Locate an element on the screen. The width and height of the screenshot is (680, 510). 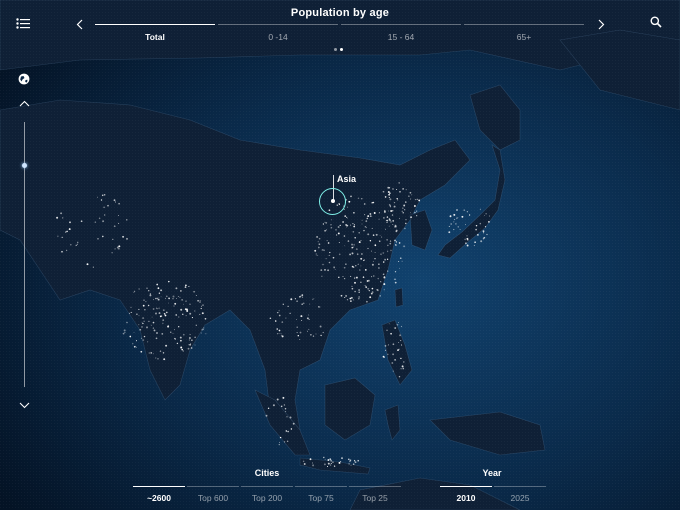
zoom-slider-track is located at coordinates (24, 254).